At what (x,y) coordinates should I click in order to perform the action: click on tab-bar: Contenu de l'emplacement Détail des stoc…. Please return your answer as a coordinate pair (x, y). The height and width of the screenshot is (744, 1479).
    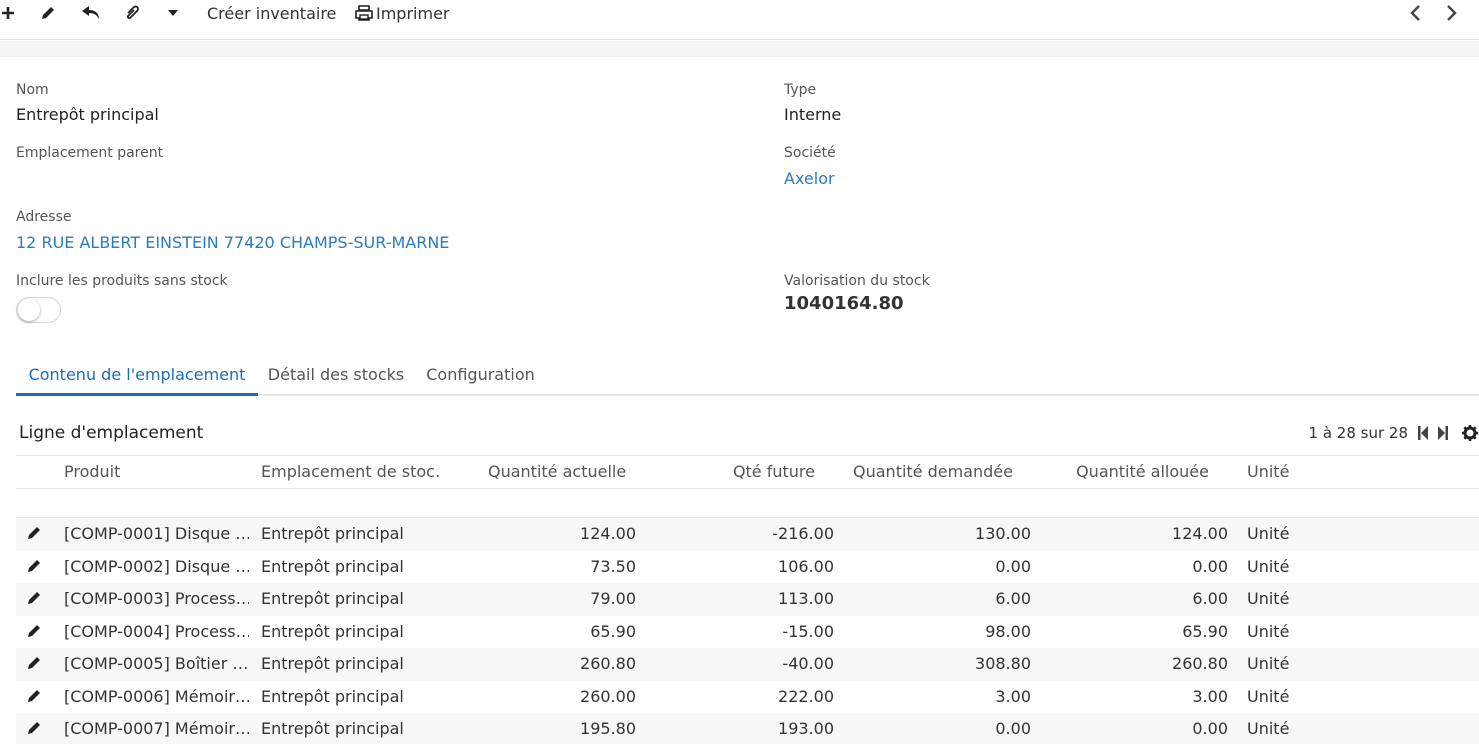
    Looking at the image, I should click on (747, 377).